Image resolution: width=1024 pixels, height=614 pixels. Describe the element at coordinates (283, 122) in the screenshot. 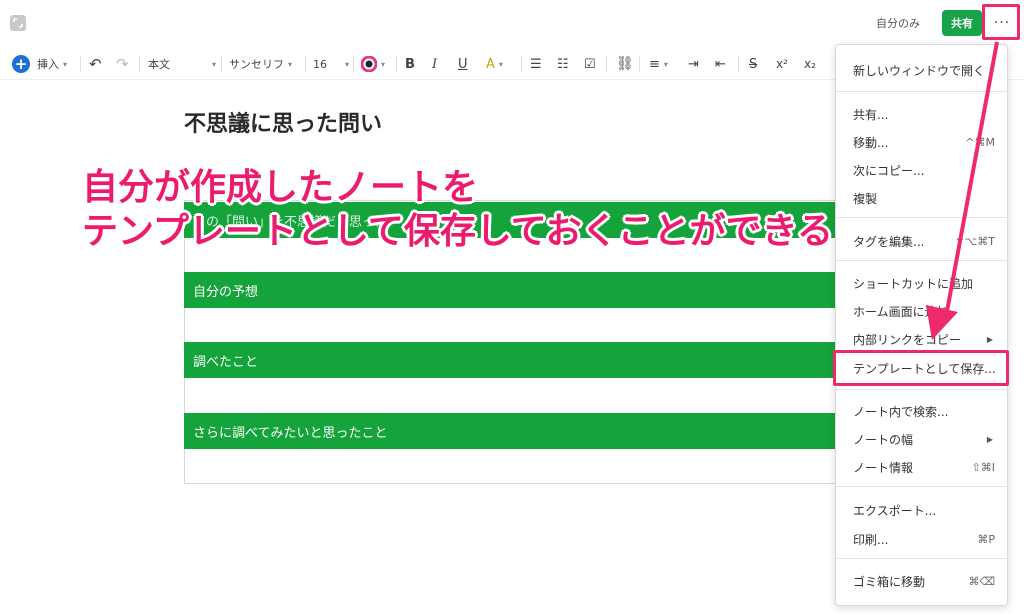

I see `note-title: 不思議に思った問い` at that location.